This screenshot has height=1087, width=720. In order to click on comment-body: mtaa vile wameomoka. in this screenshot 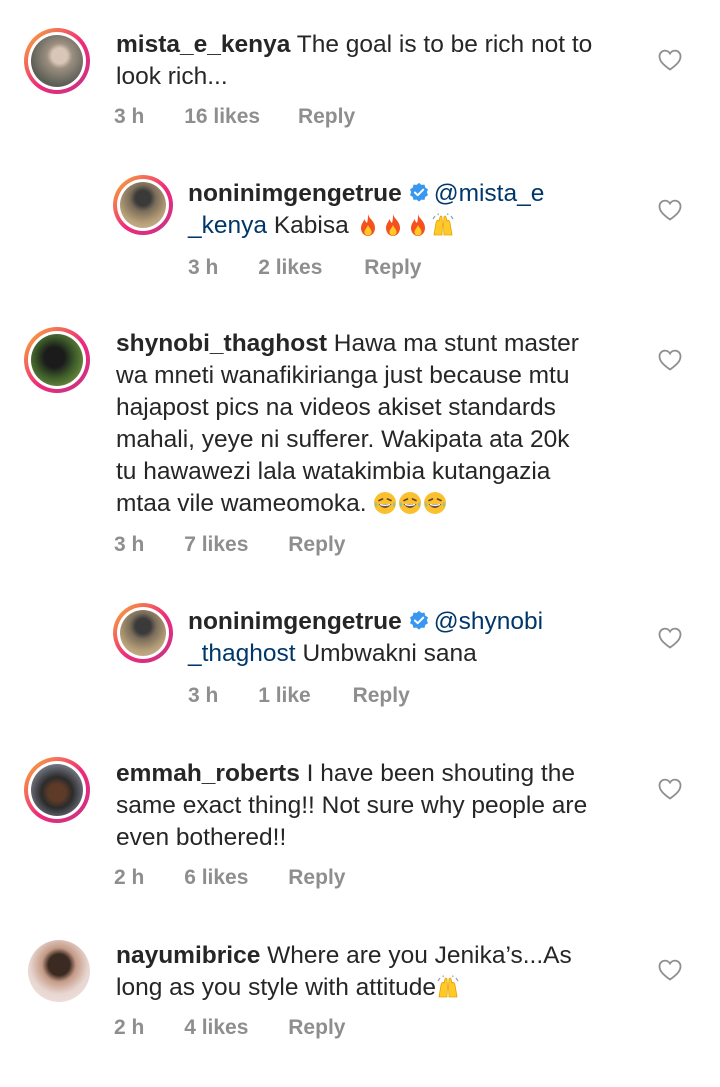, I will do `click(241, 503)`.